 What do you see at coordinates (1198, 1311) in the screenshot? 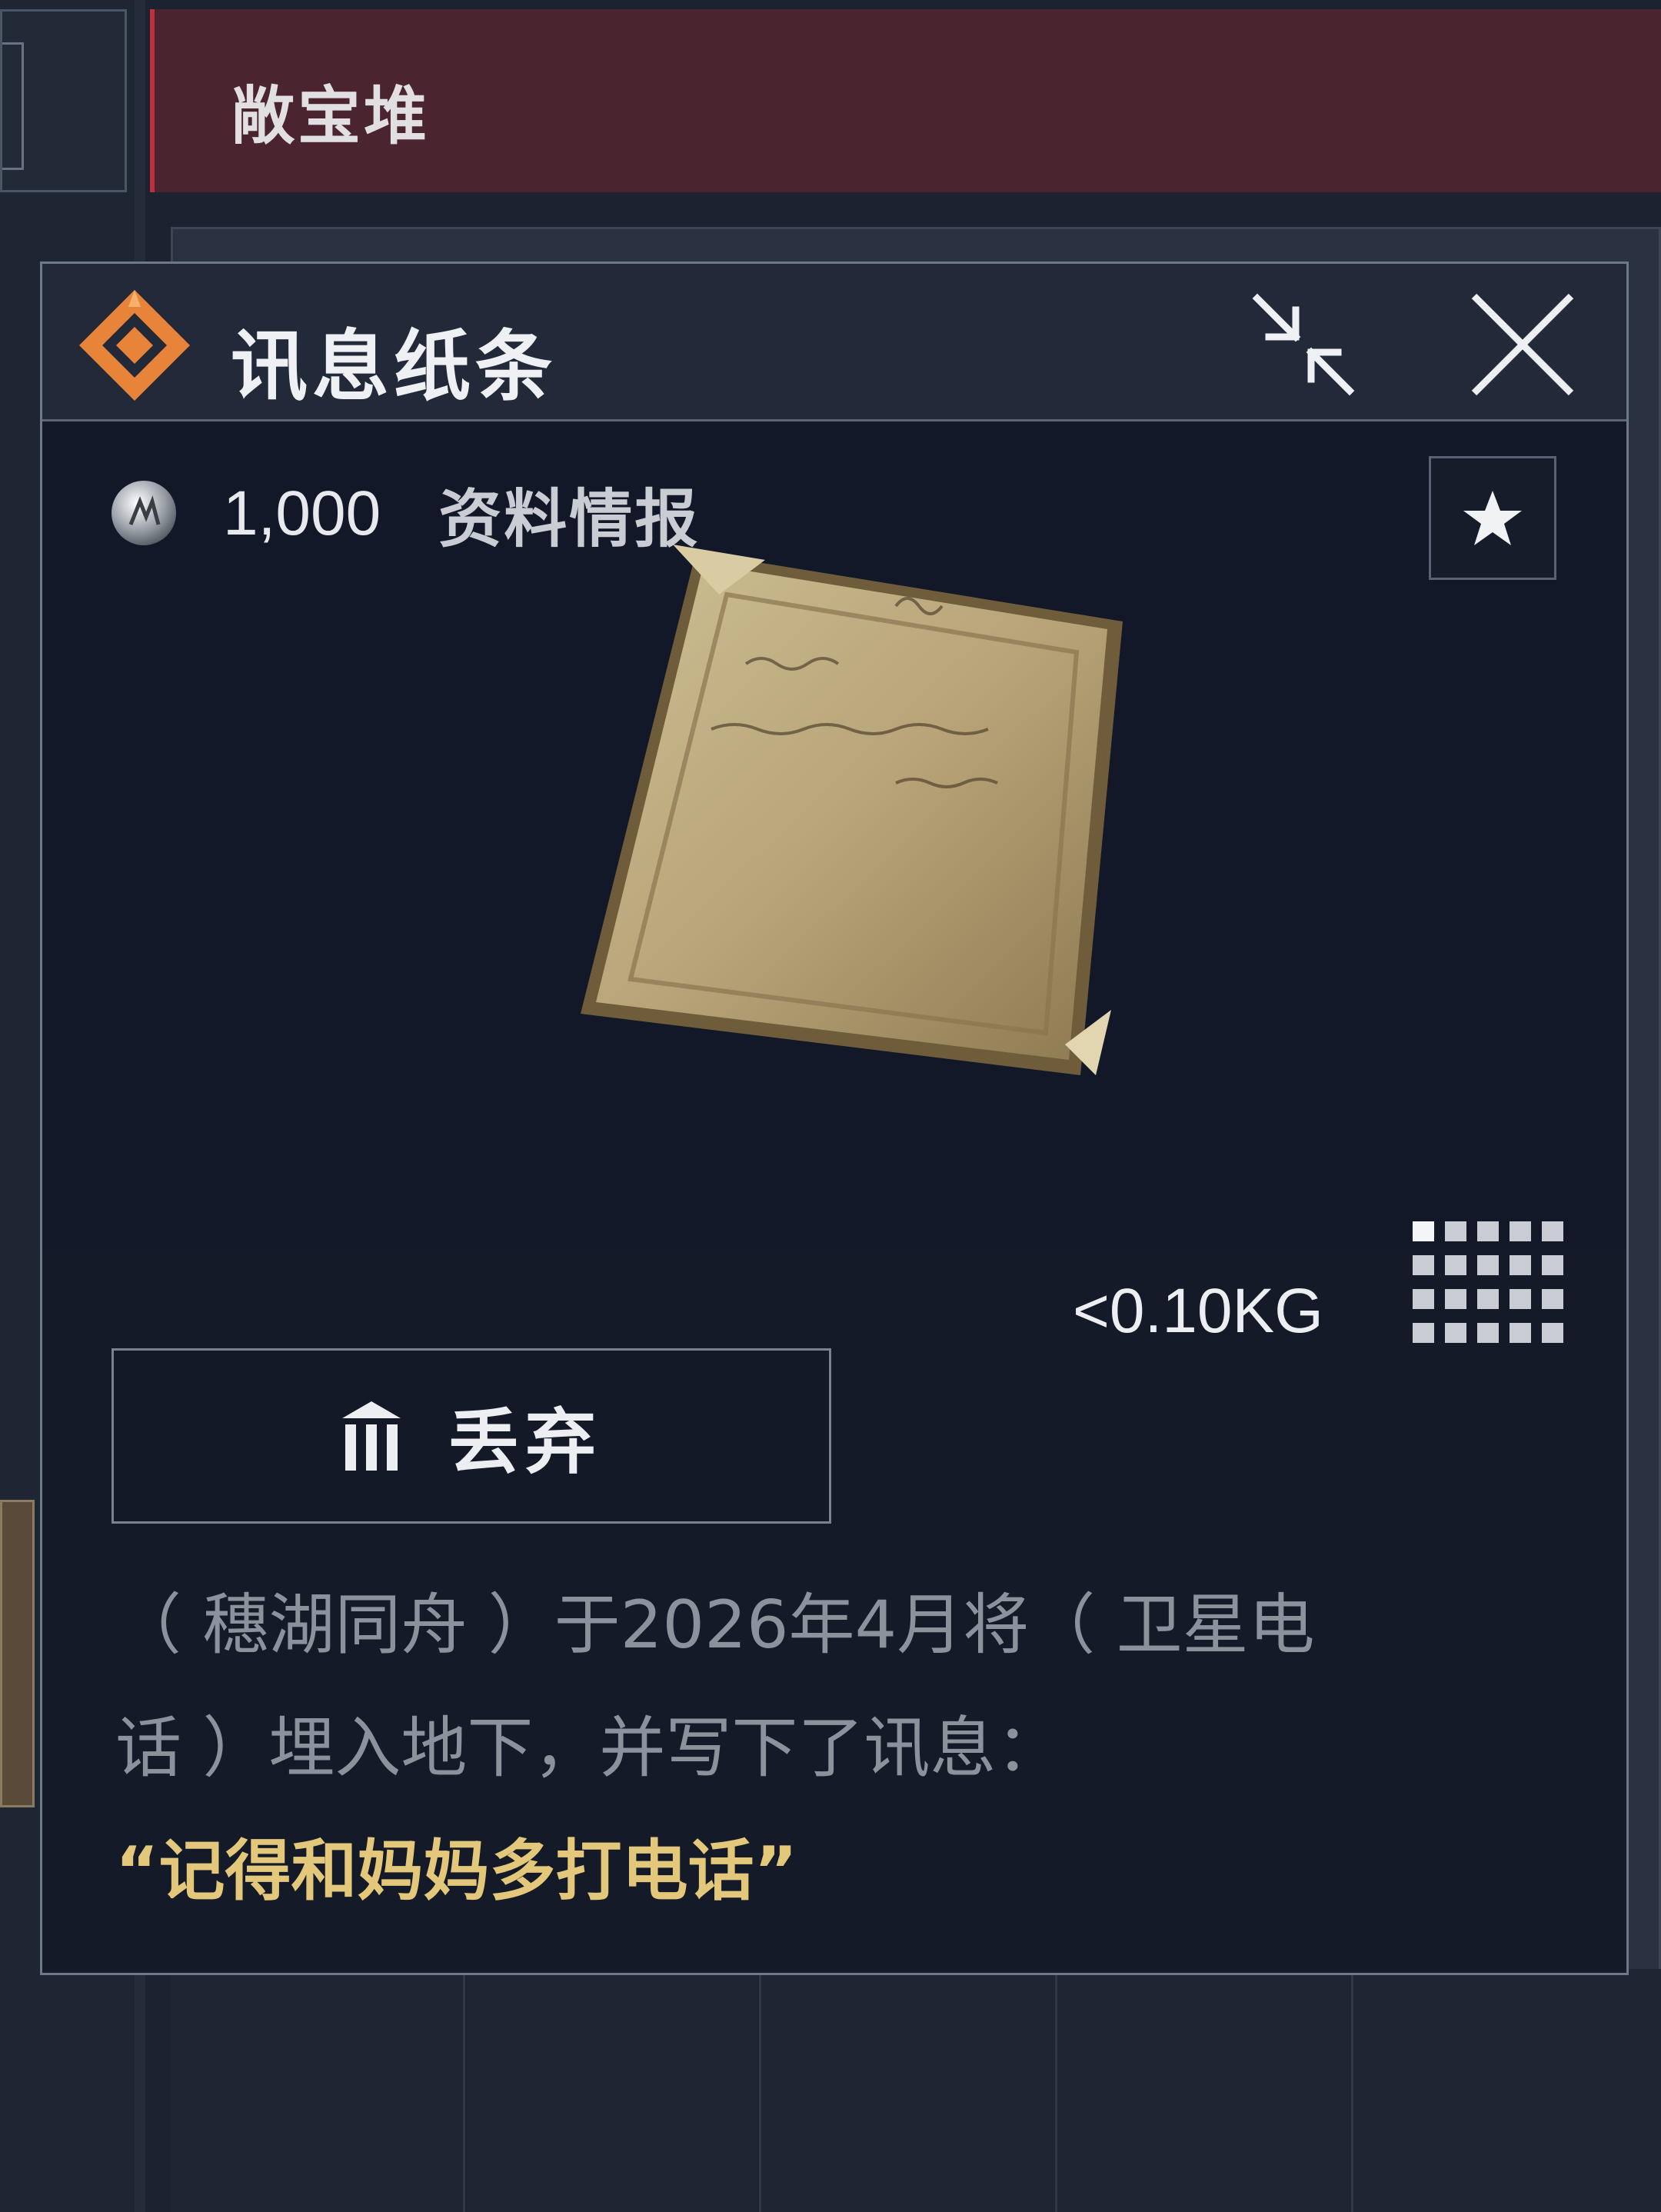
I see `item-weight: <0.10KG` at bounding box center [1198, 1311].